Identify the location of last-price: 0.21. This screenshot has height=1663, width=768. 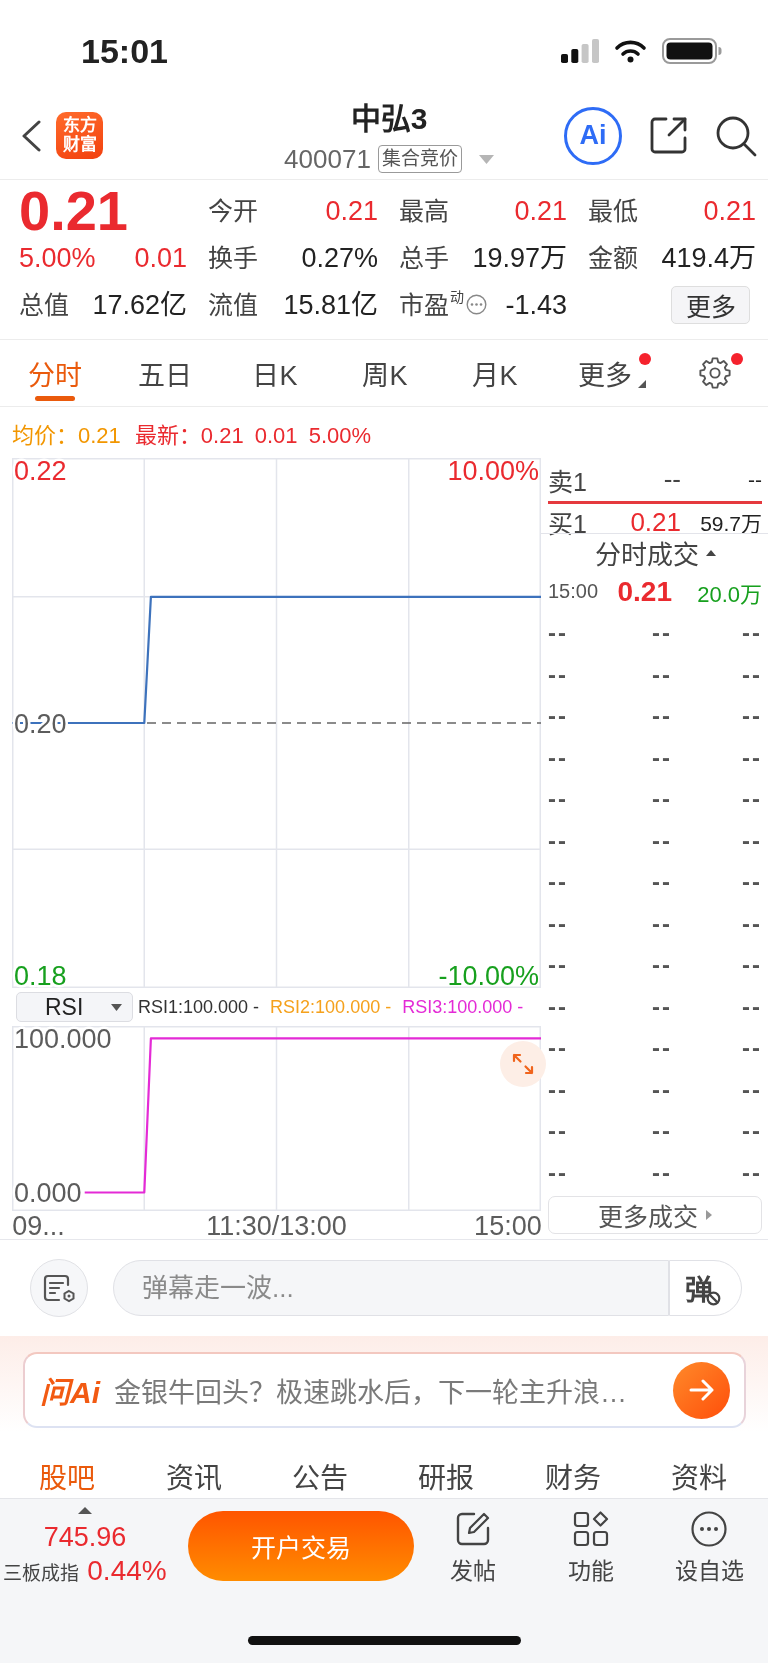
(74, 210).